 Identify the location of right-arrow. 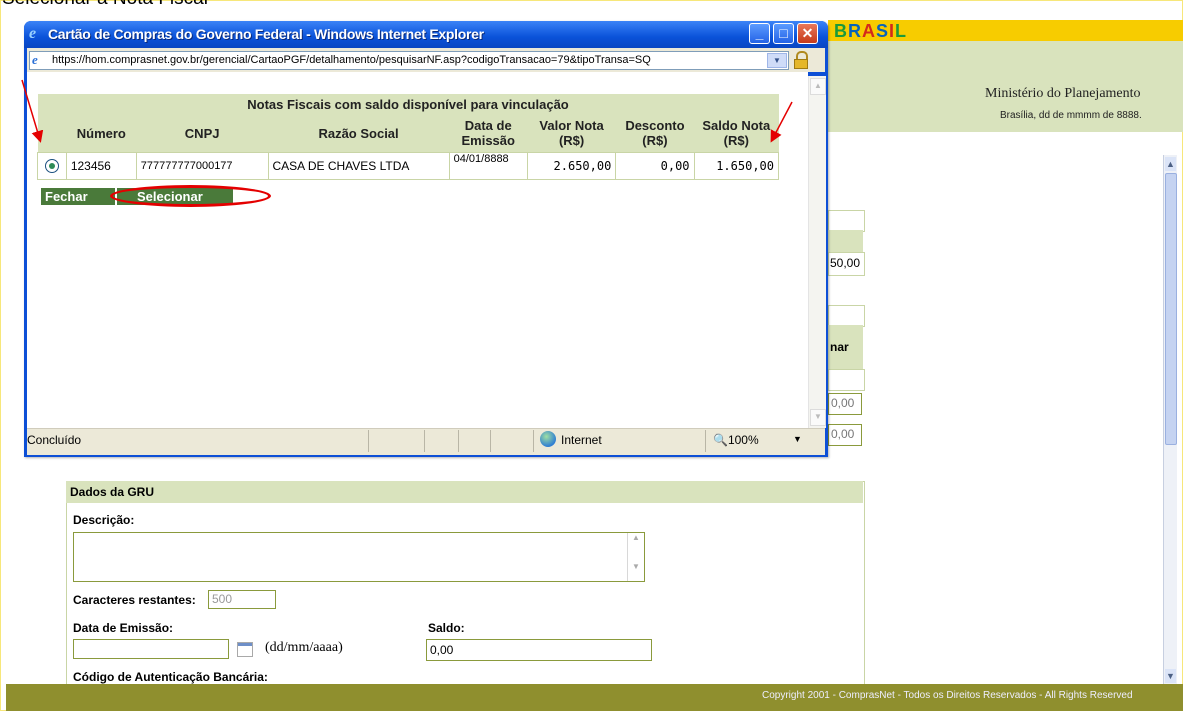
(781, 122).